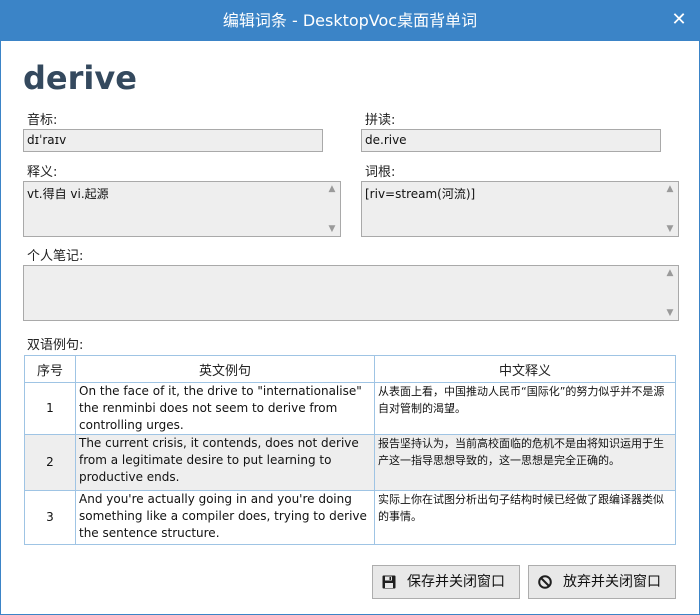 This screenshot has height=615, width=700. Describe the element at coordinates (670, 209) in the screenshot. I see `root-scrollbar: ▲ ▼` at that location.